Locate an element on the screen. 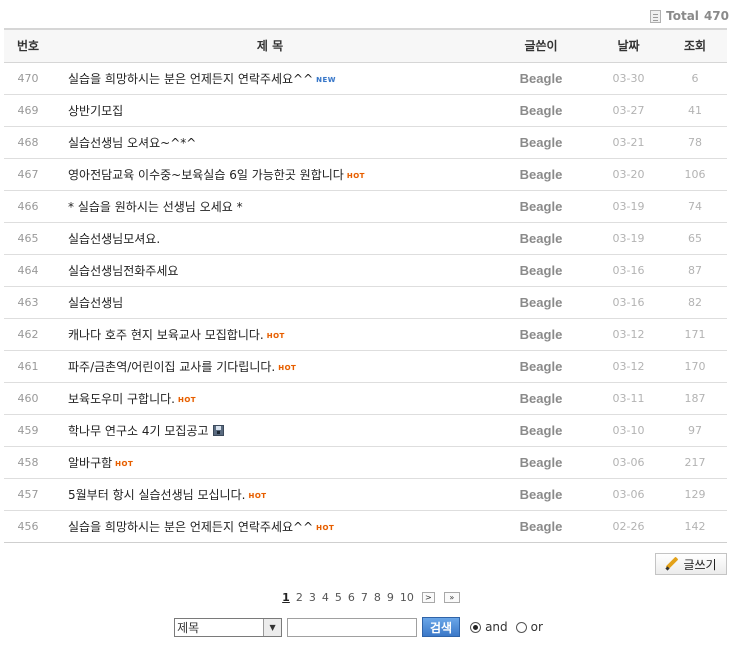  post-subject-link: 학나무 연구소 4기 모집공고 is located at coordinates (138, 431).